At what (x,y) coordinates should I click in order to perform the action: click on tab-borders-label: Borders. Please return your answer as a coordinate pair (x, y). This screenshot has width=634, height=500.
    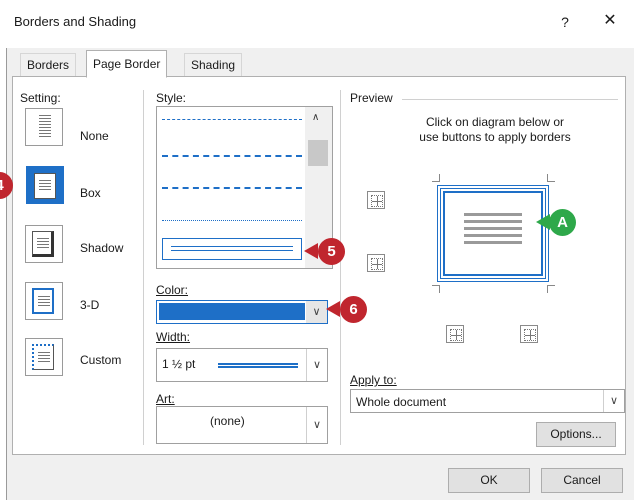
    Looking at the image, I should click on (48, 65).